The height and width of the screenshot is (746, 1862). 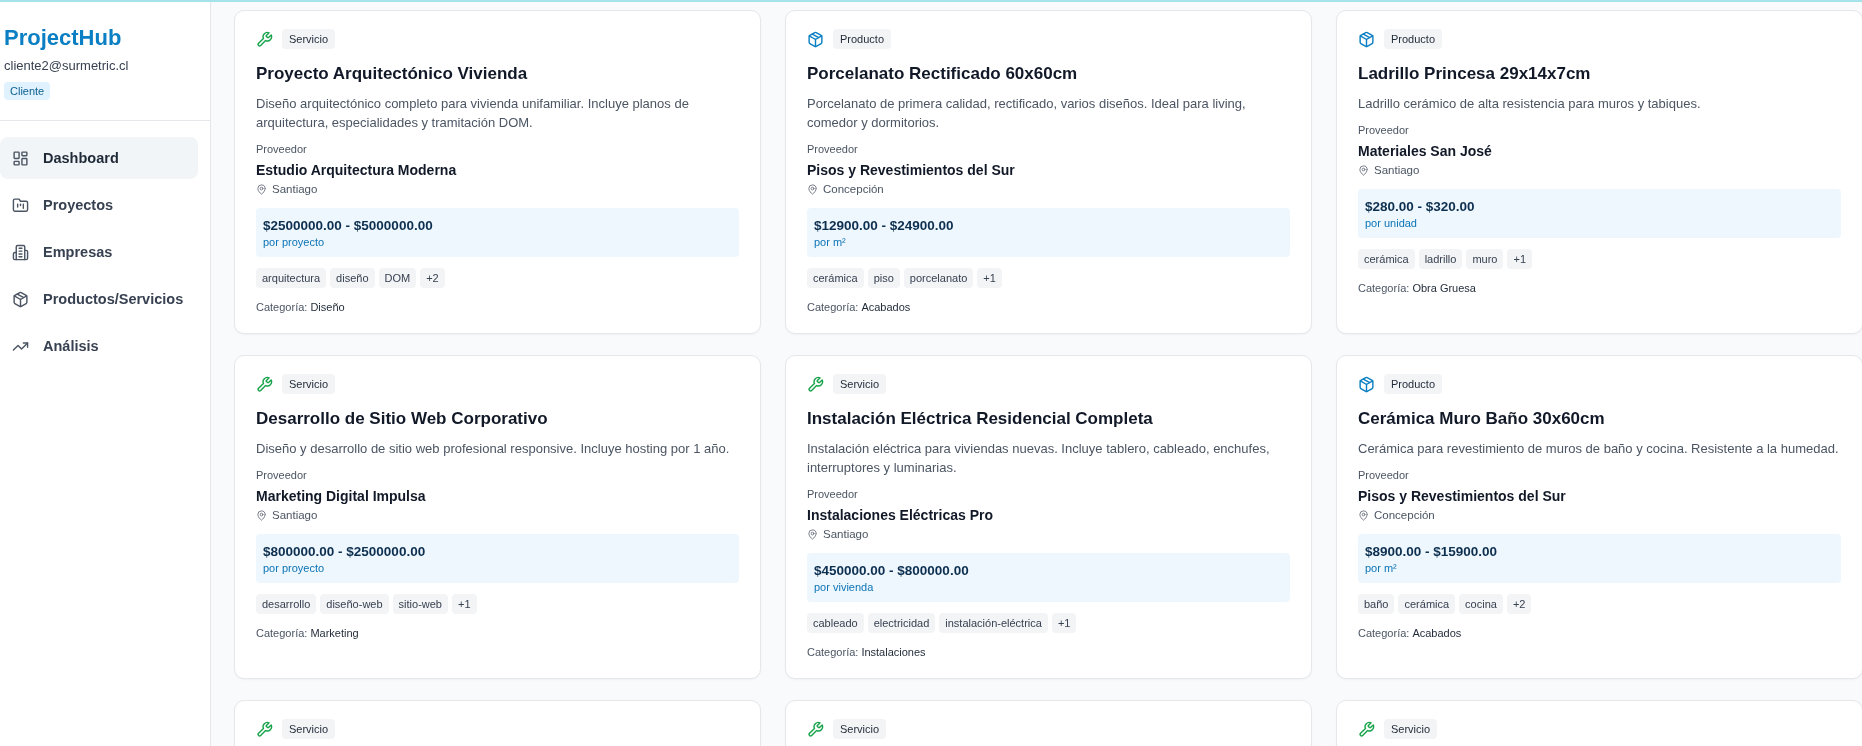 What do you see at coordinates (63, 38) in the screenshot?
I see `app-logo: ProjectHub` at bounding box center [63, 38].